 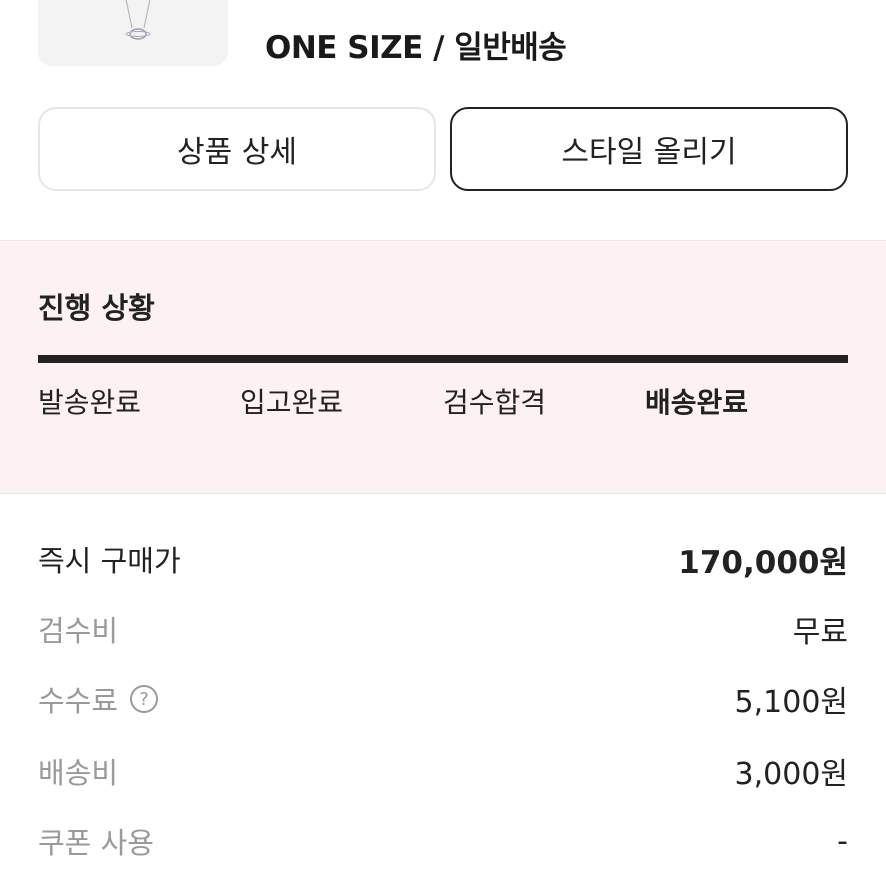 I want to click on progress-step-shipped: 발송완료, so click(x=90, y=402).